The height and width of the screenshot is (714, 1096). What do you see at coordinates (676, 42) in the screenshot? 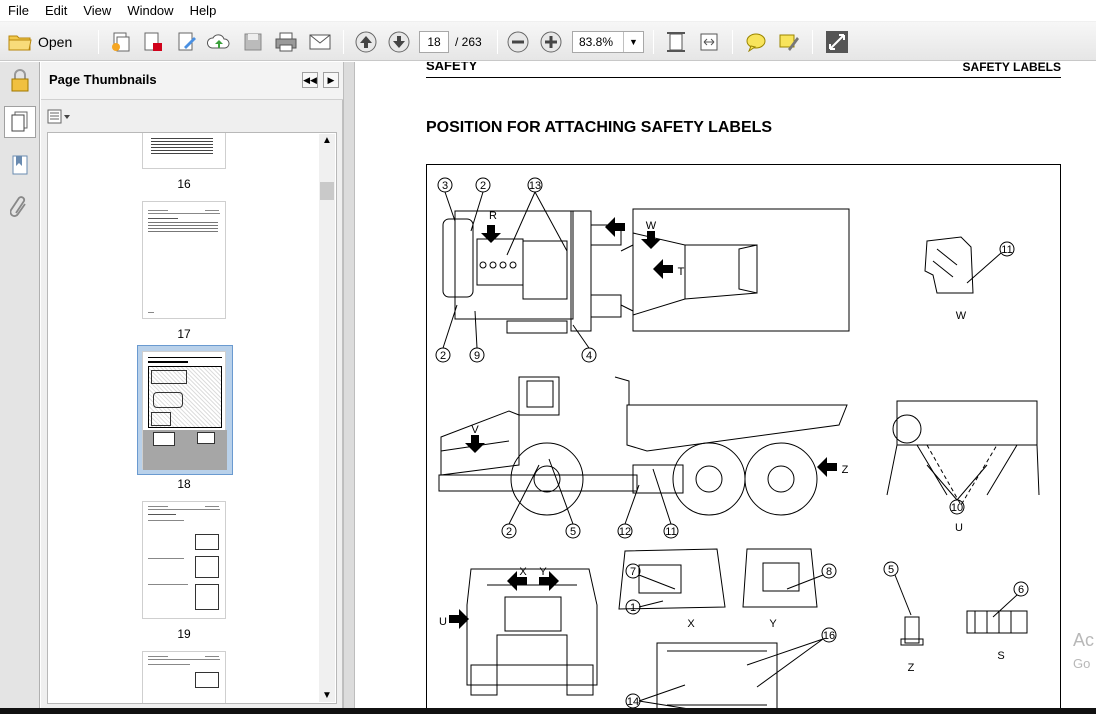
I see `fit-page-button` at bounding box center [676, 42].